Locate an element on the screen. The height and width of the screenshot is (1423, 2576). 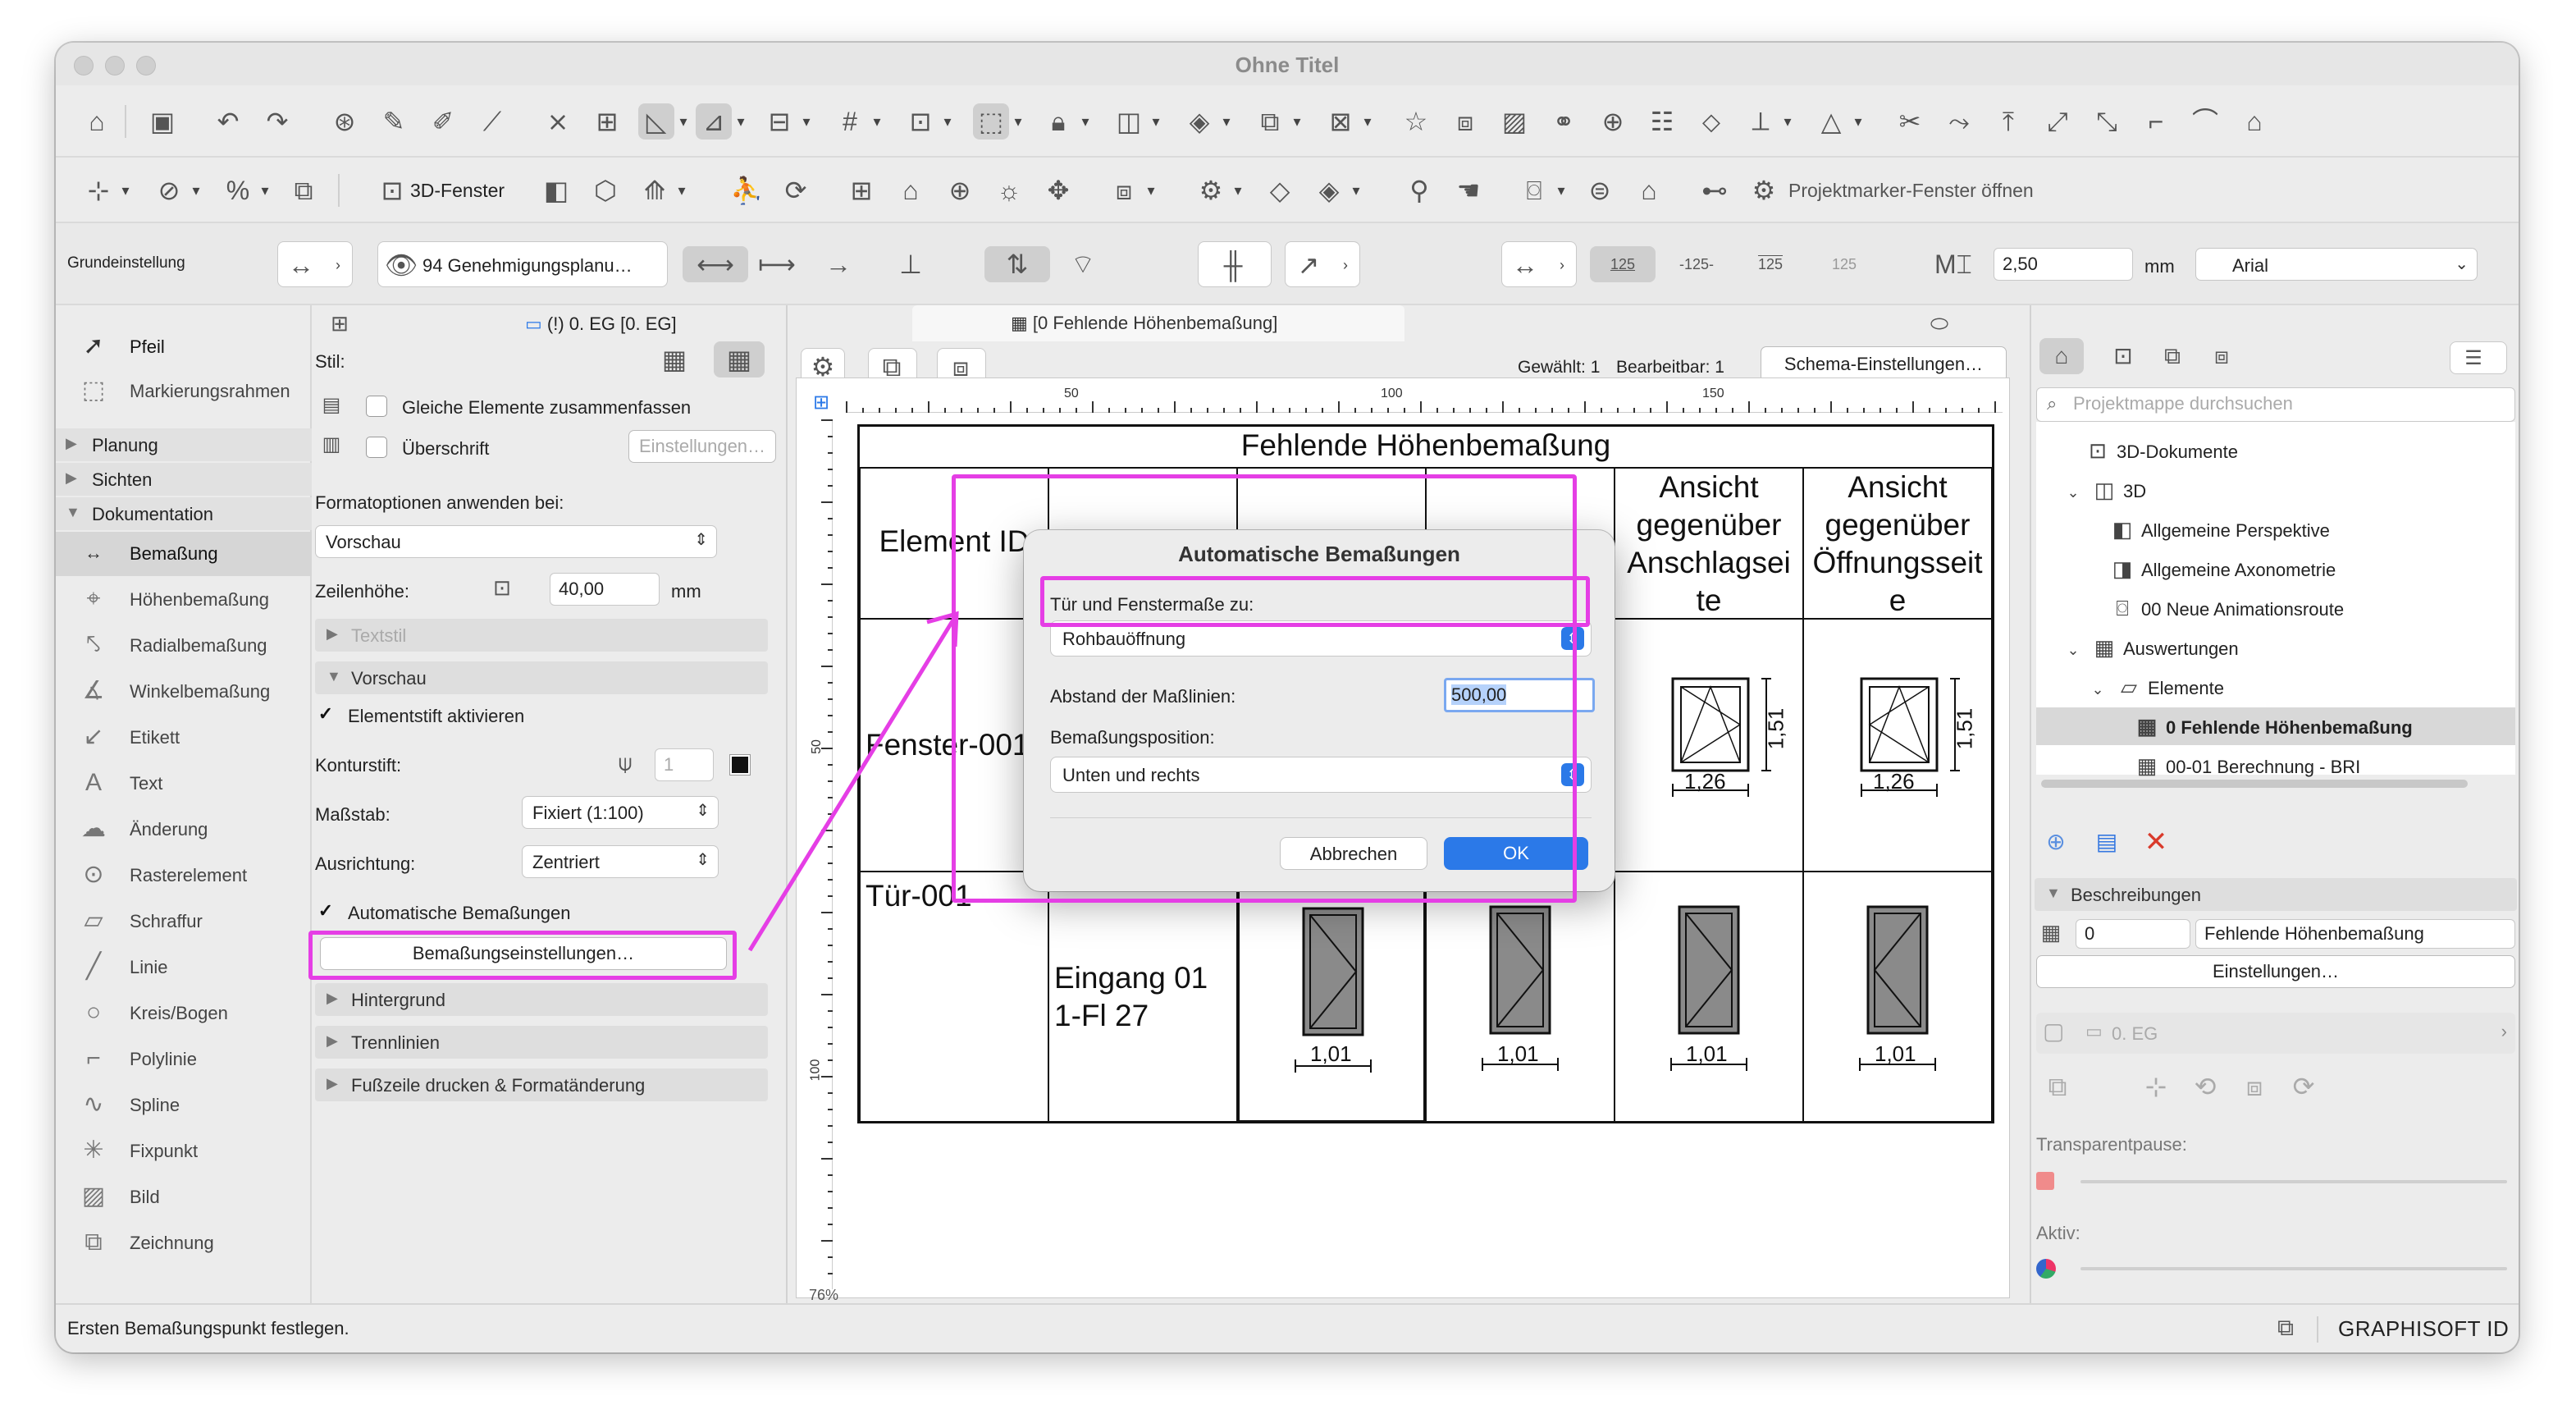
tree-item-axonometry: ◨ Allgemeine Axonometrie is located at coordinates (2223, 569).